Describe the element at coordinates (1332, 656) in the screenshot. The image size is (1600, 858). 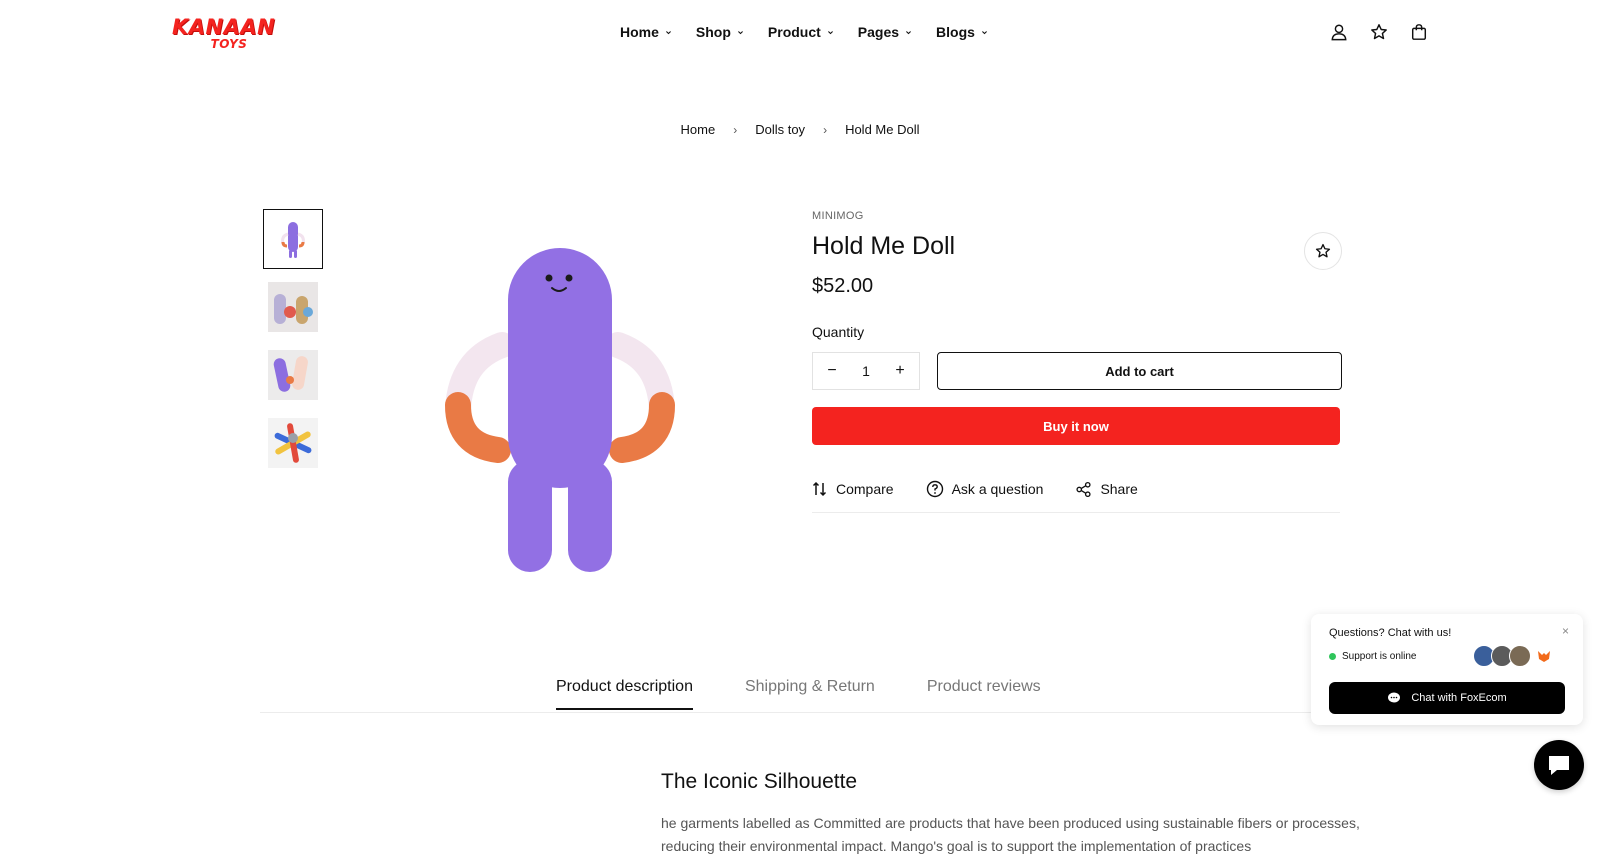
I see `online-status-dot` at that location.